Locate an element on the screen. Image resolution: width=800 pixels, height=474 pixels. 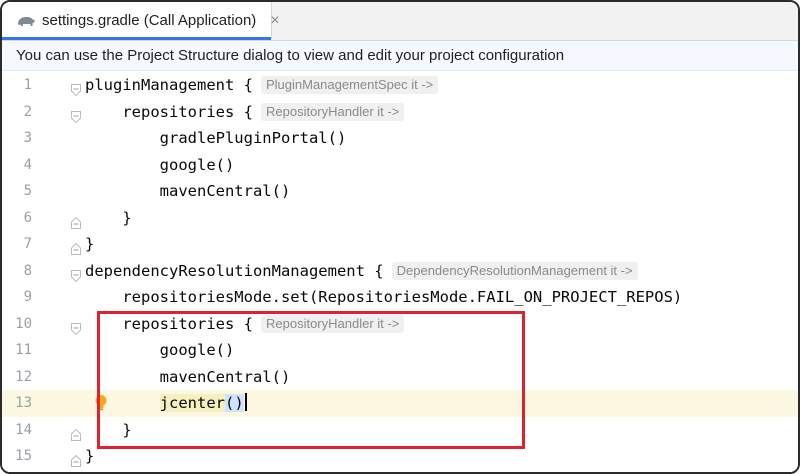
line-number: 5 is located at coordinates (27, 191).